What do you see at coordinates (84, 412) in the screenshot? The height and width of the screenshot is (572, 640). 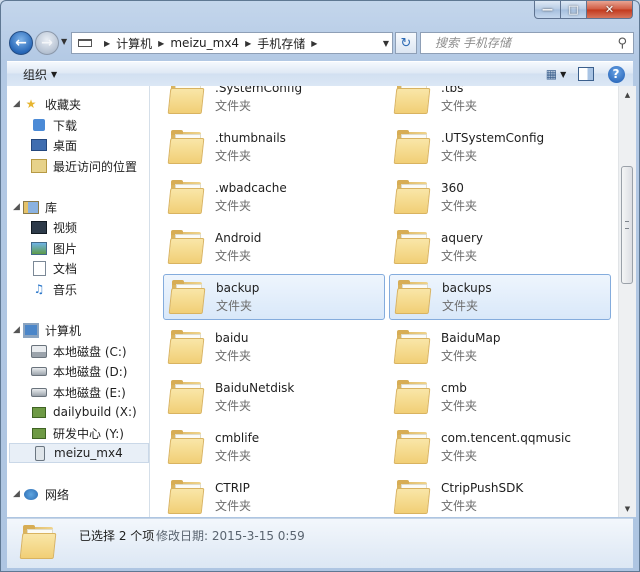 I see `nav-item-drive-x: dailybuild (X:)` at bounding box center [84, 412].